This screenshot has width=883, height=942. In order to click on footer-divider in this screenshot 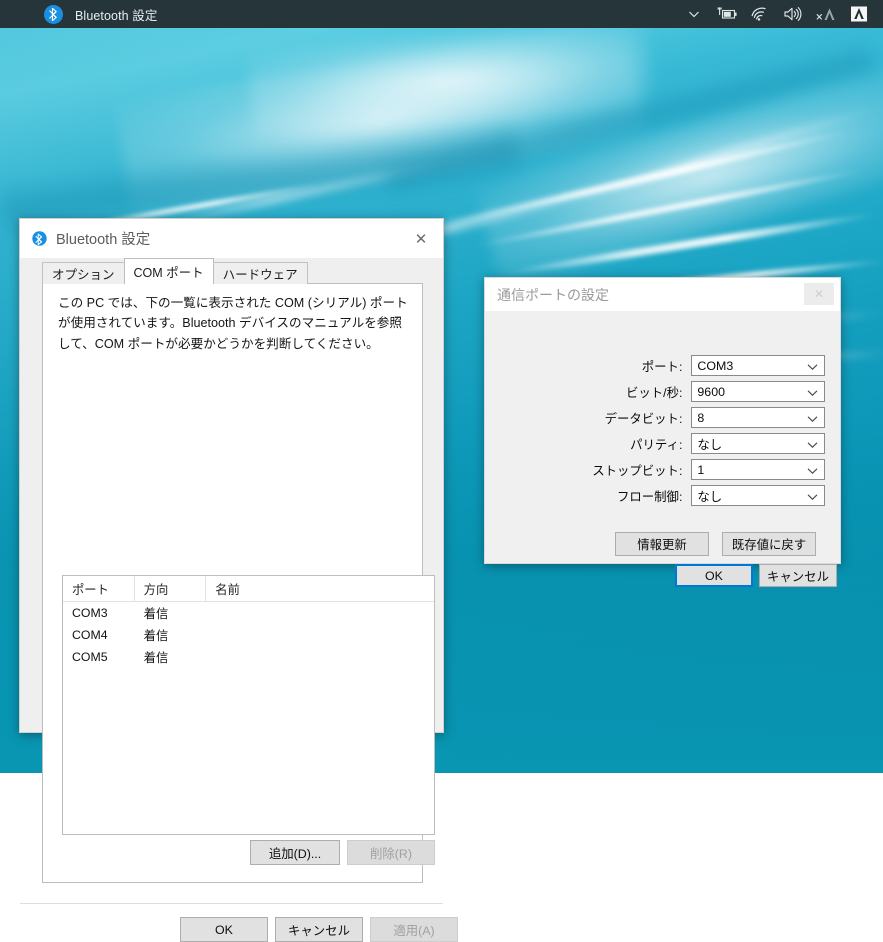, I will do `click(231, 903)`.